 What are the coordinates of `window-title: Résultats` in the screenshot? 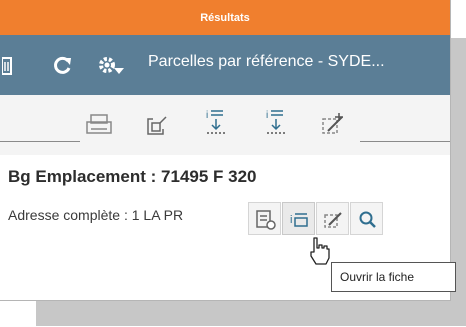 It's located at (225, 17).